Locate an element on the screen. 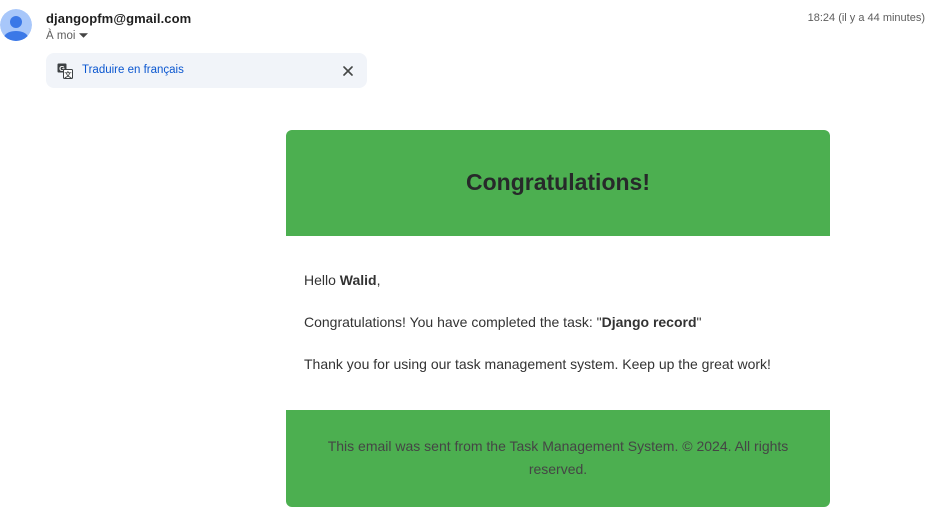 This screenshot has height=515, width=931. svg-text: 文 is located at coordinates (69, 74).